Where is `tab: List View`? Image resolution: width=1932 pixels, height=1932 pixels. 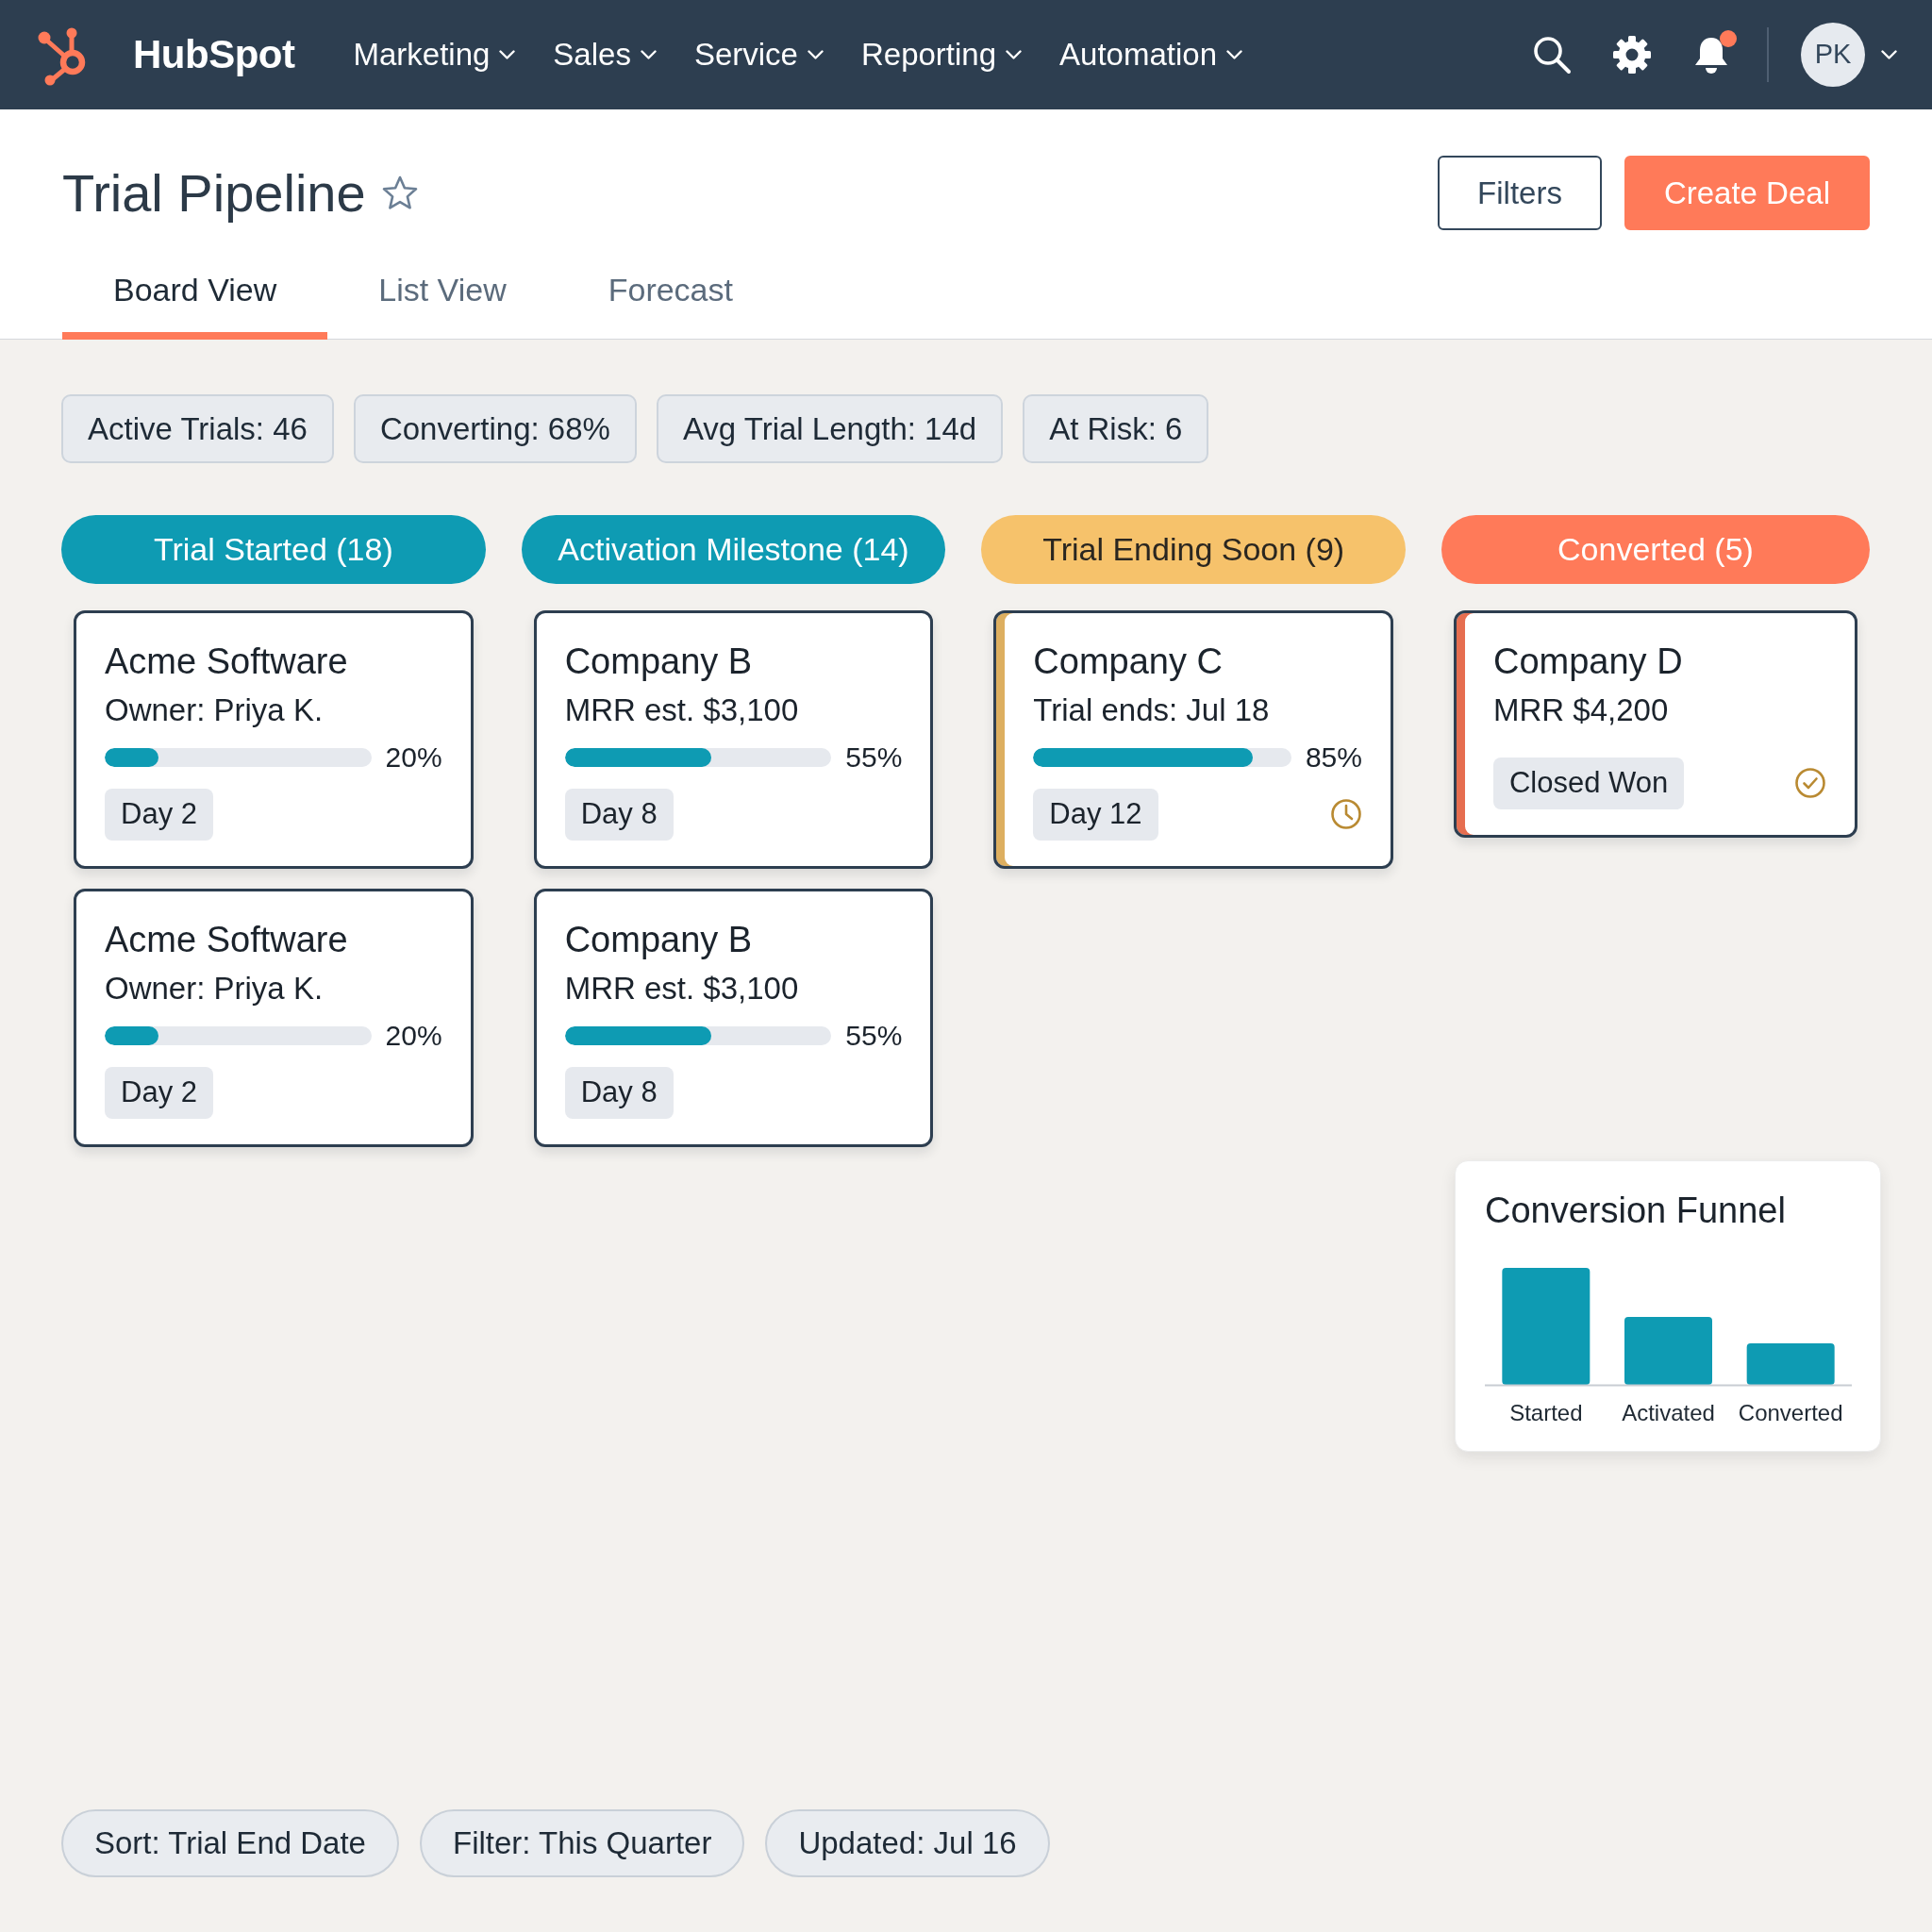 tab: List View is located at coordinates (443, 295).